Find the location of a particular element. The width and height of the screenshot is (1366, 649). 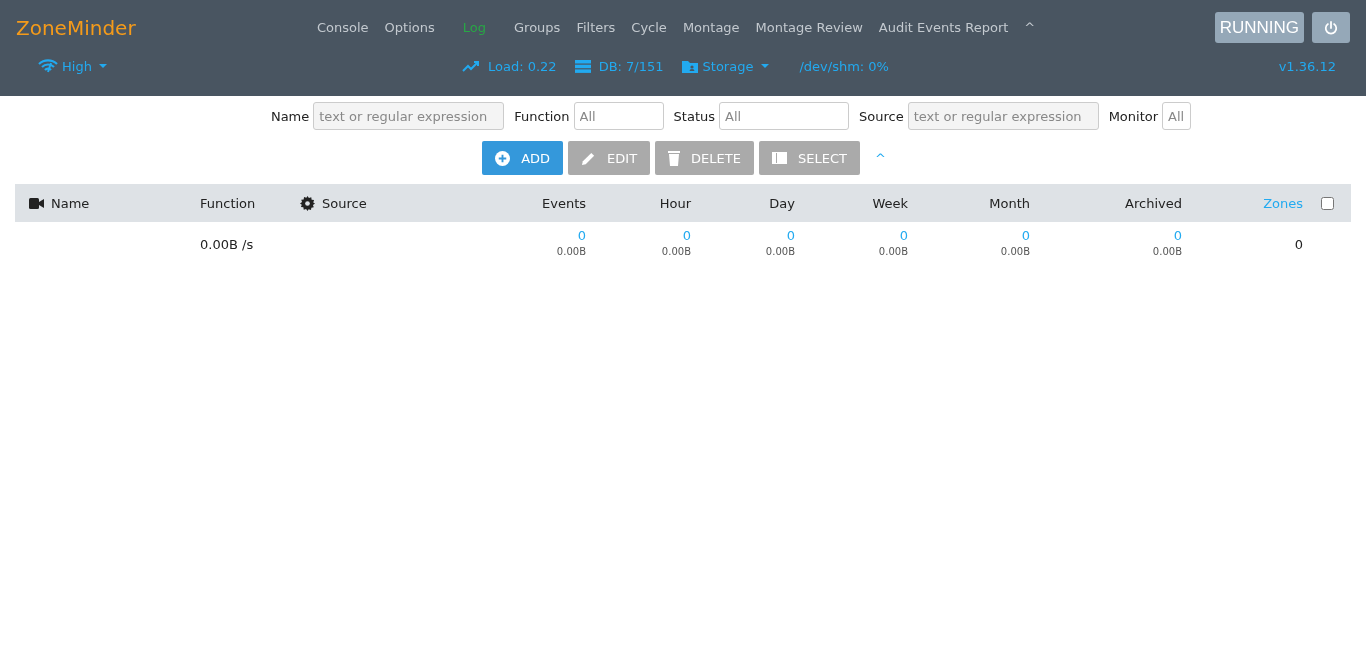

column-header: Function is located at coordinates (250, 203).